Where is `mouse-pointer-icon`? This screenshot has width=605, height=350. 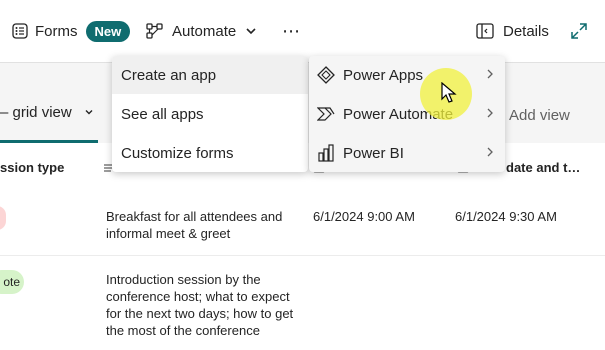 mouse-pointer-icon is located at coordinates (449, 92).